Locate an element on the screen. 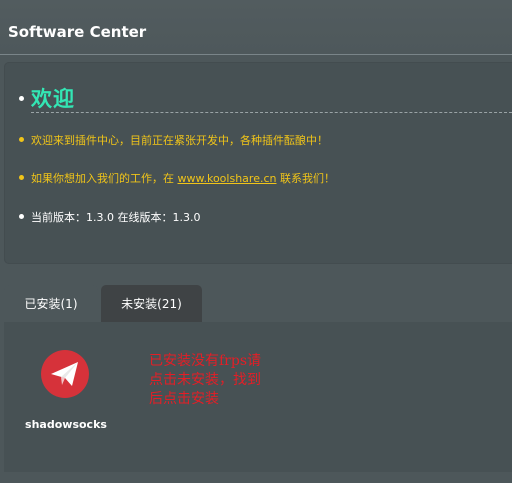  plugin-tile-shadowsocks: shadowsocks is located at coordinates (66, 393).